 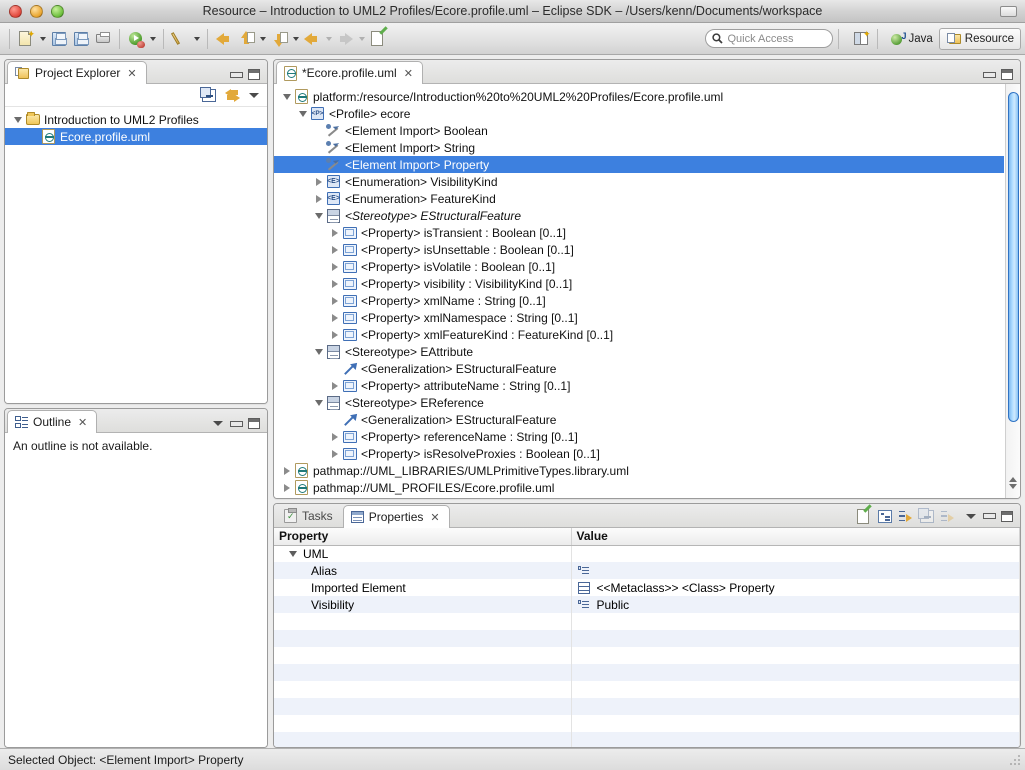 What do you see at coordinates (639, 164) in the screenshot?
I see `tree-row: <Element Import> Property` at bounding box center [639, 164].